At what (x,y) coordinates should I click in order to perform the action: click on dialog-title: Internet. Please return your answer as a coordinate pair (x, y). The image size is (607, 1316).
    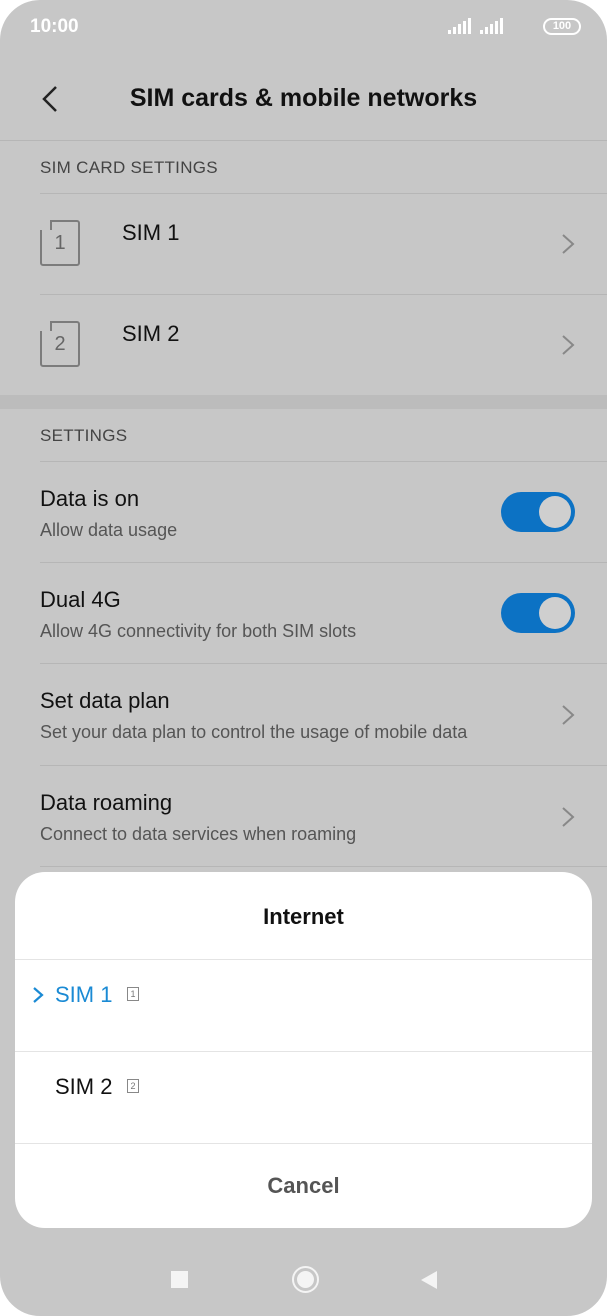
    Looking at the image, I should click on (303, 916).